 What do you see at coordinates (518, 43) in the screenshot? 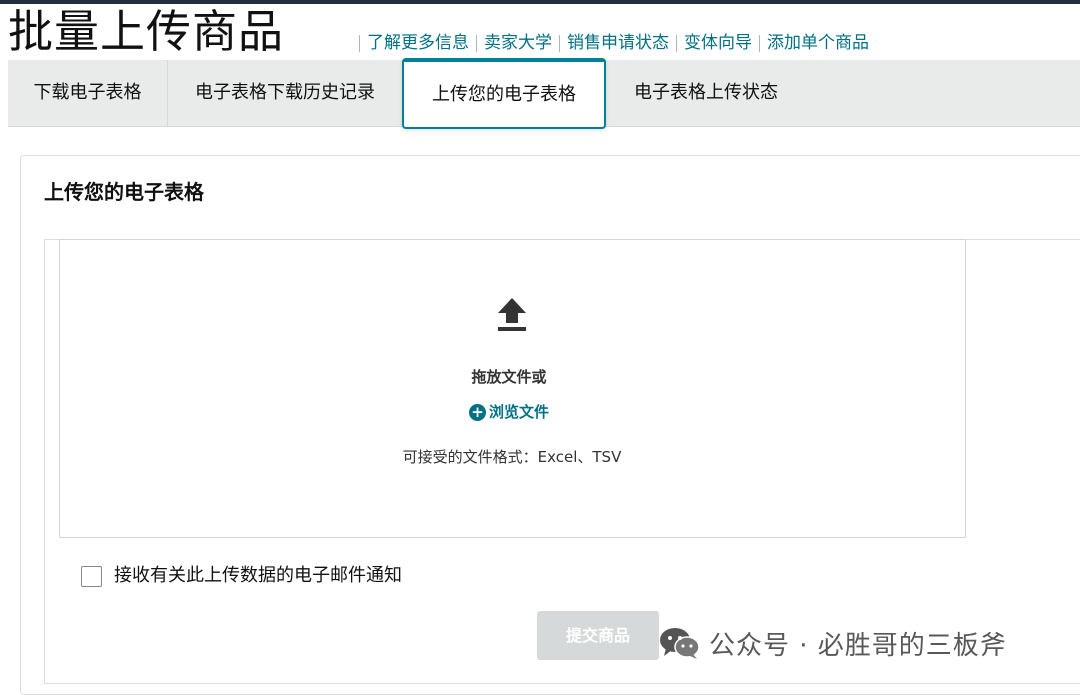
I see `link-seller-university: 卖家大学` at bounding box center [518, 43].